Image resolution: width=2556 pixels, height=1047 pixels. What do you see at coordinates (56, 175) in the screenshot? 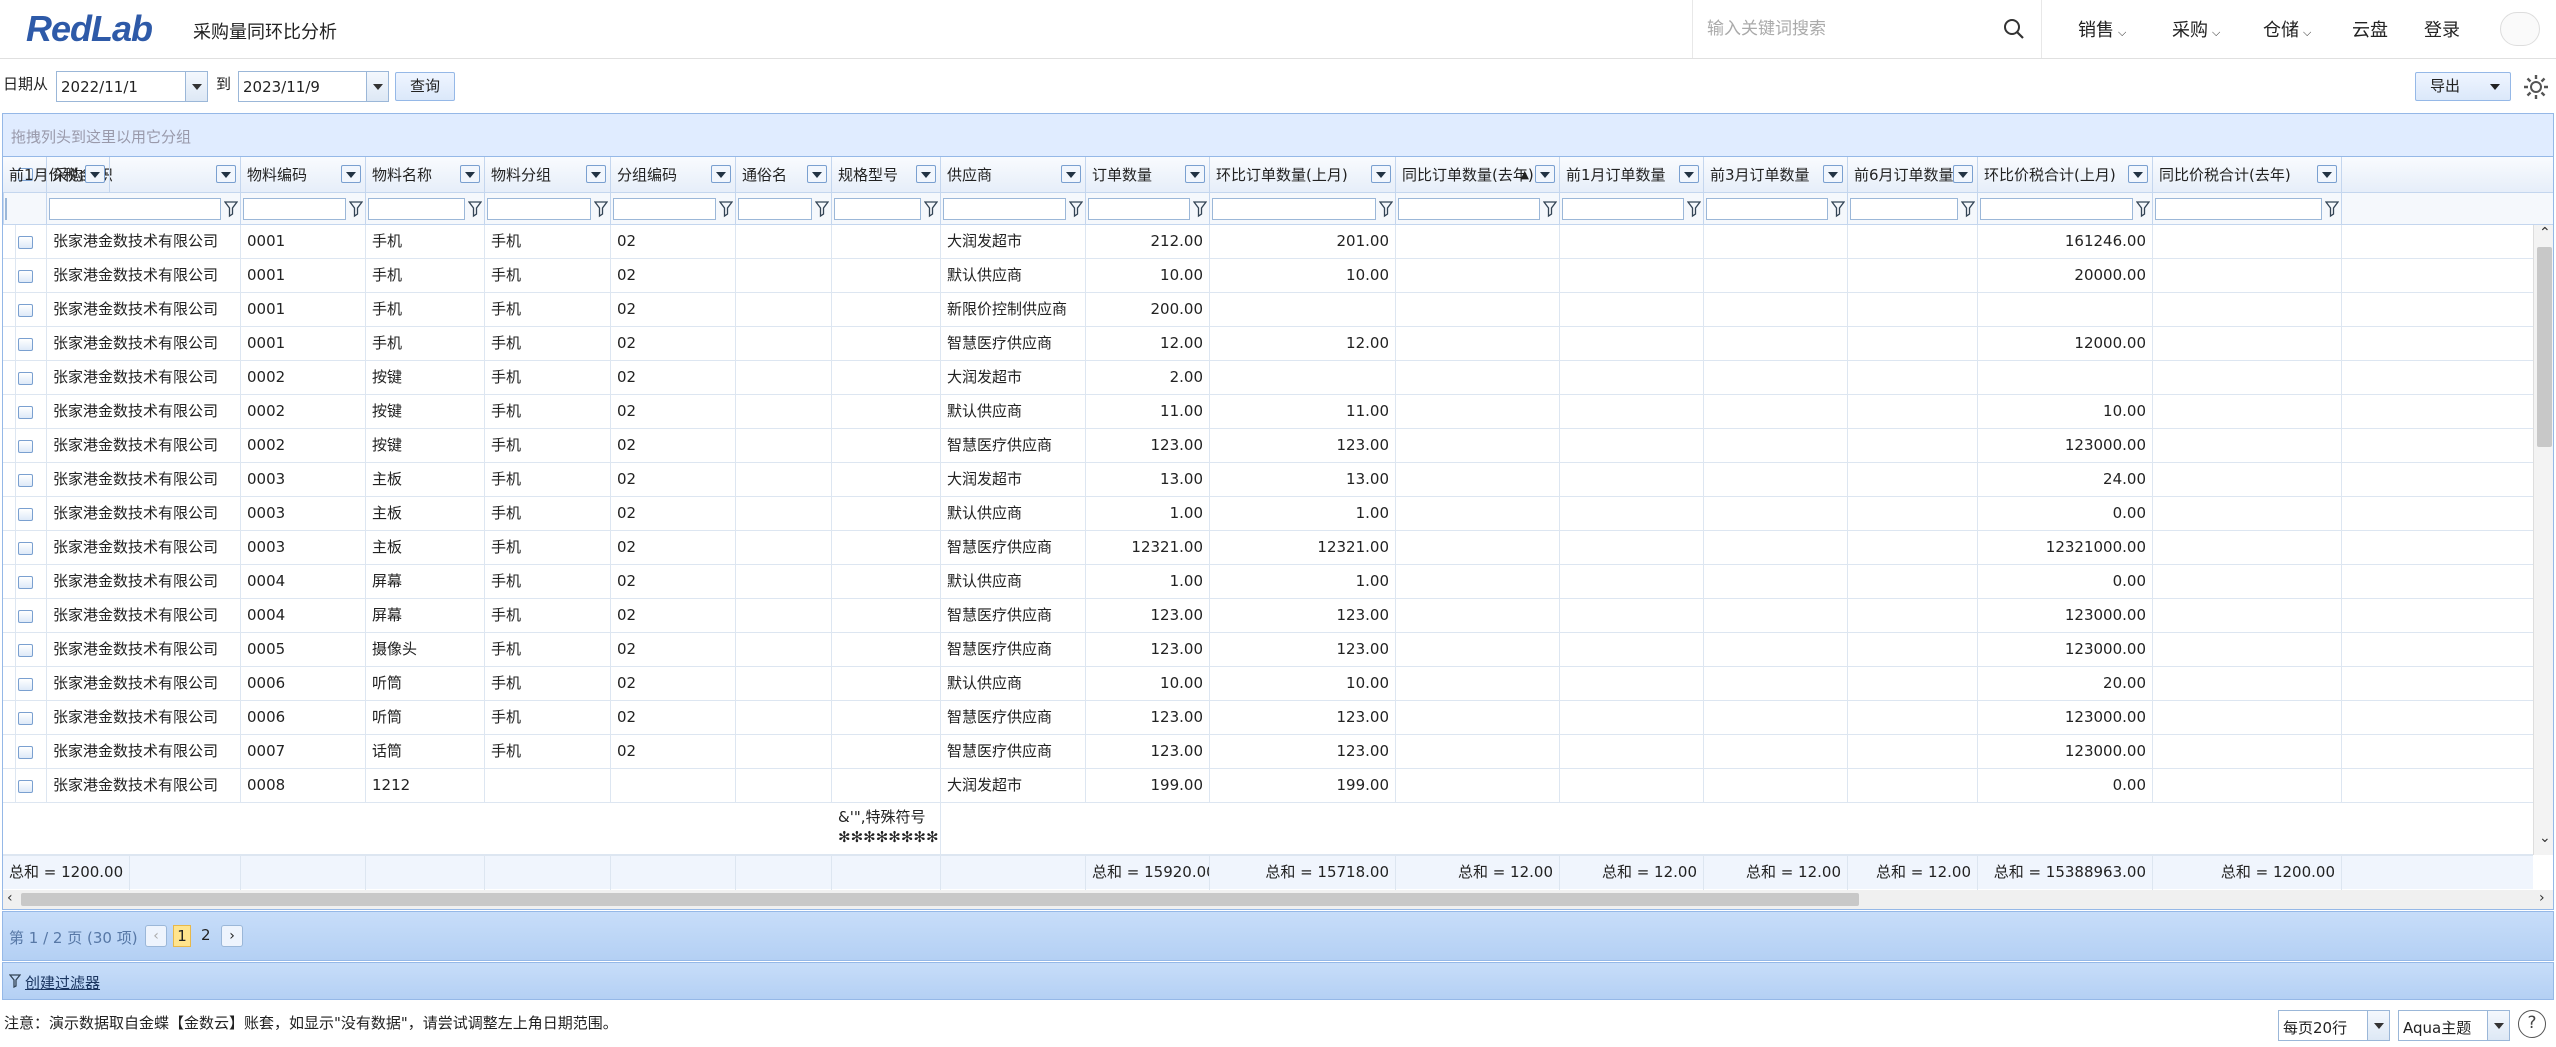
I see `column-header: 前1月价税合计` at bounding box center [56, 175].